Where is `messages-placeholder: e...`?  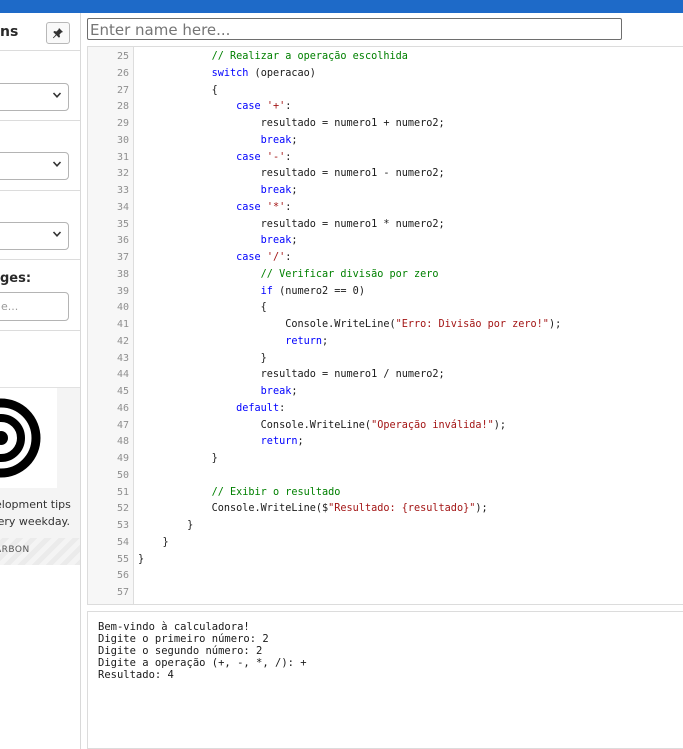 messages-placeholder: e... is located at coordinates (10, 306).